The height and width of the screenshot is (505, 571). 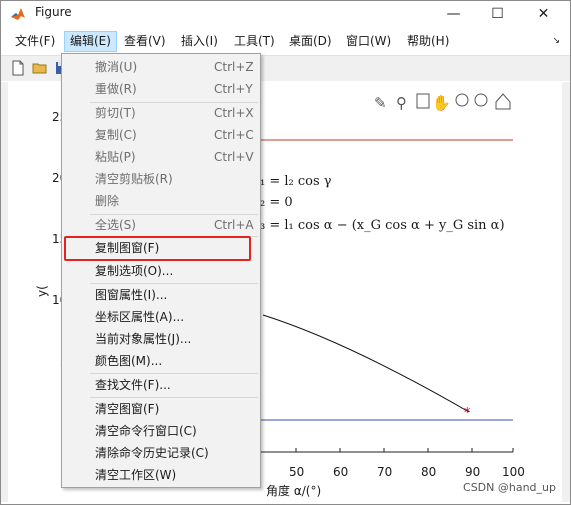 I want to click on window-title: Figure, so click(x=53, y=12).